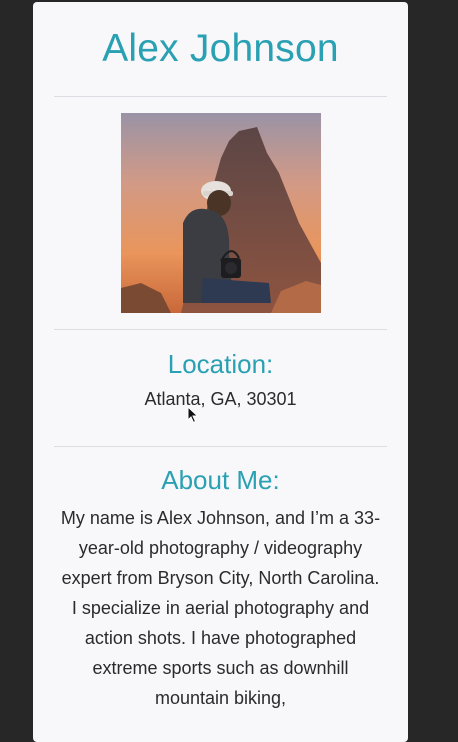 Image resolution: width=458 pixels, height=742 pixels. What do you see at coordinates (220, 213) in the screenshot?
I see `profile-photo` at bounding box center [220, 213].